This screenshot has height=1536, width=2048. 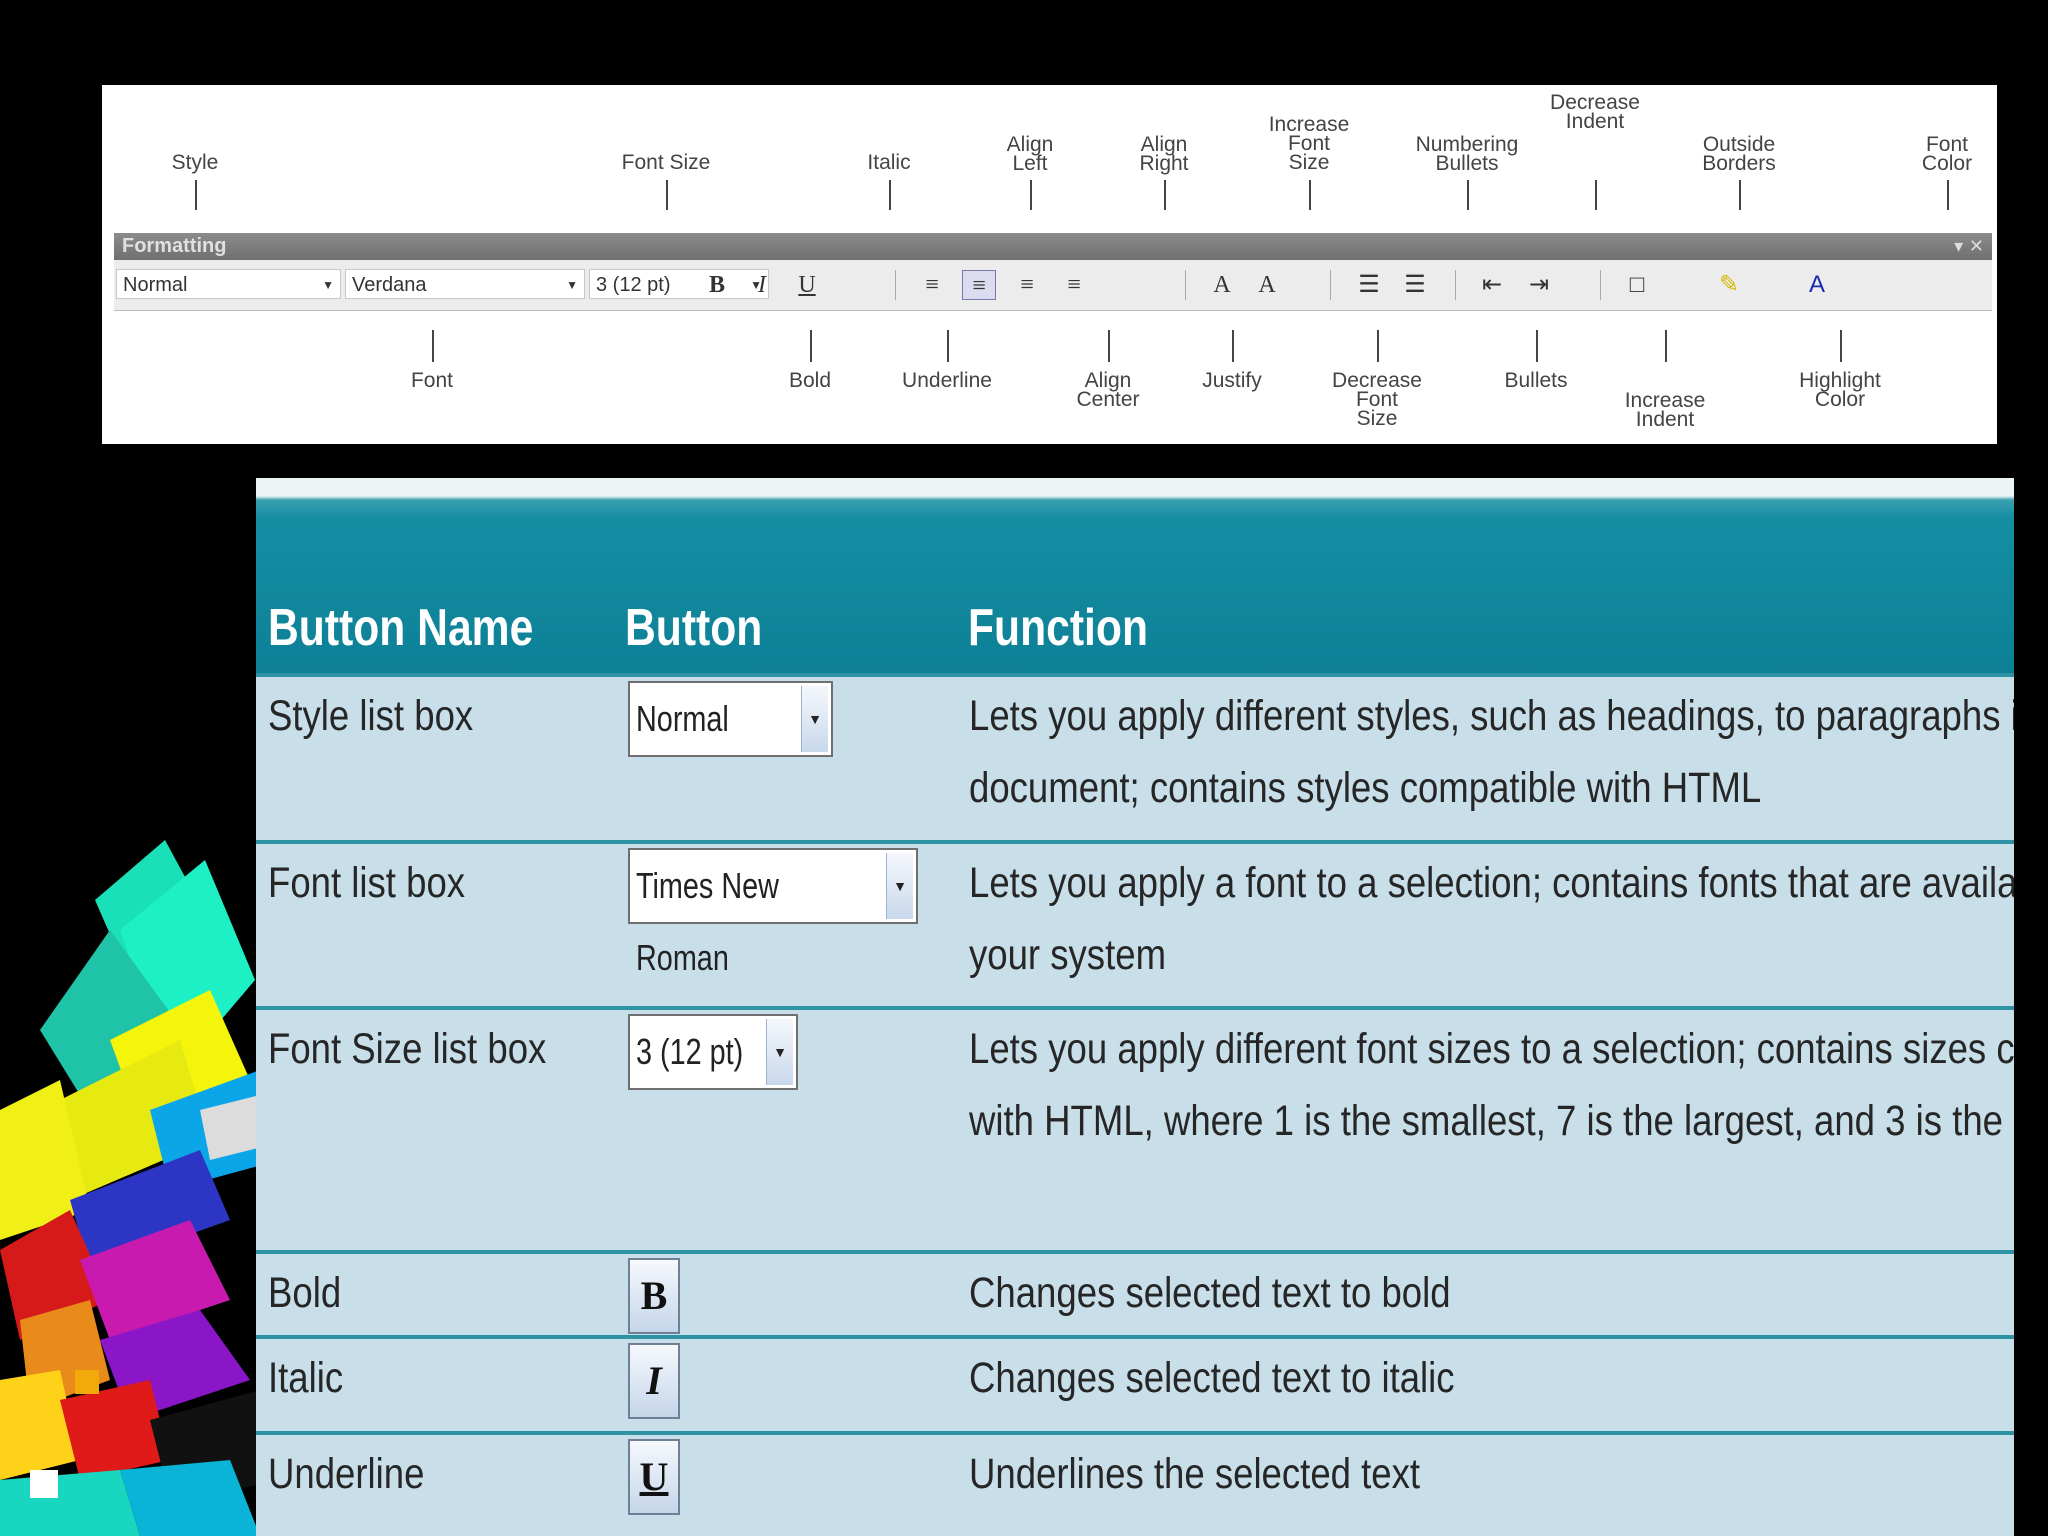 I want to click on font-size-combo: 3 (12 pt) ▼, so click(x=679, y=284).